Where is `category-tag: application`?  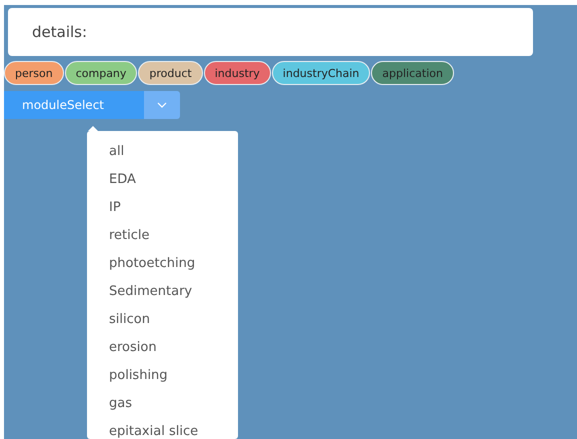
category-tag: application is located at coordinates (412, 73).